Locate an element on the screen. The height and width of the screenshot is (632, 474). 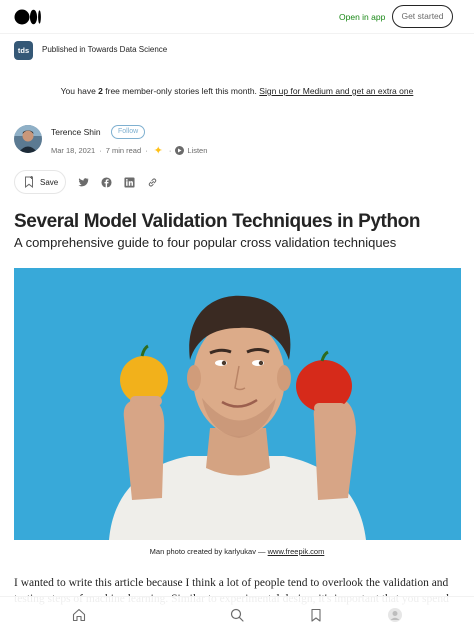
search-icon is located at coordinates (237, 615).